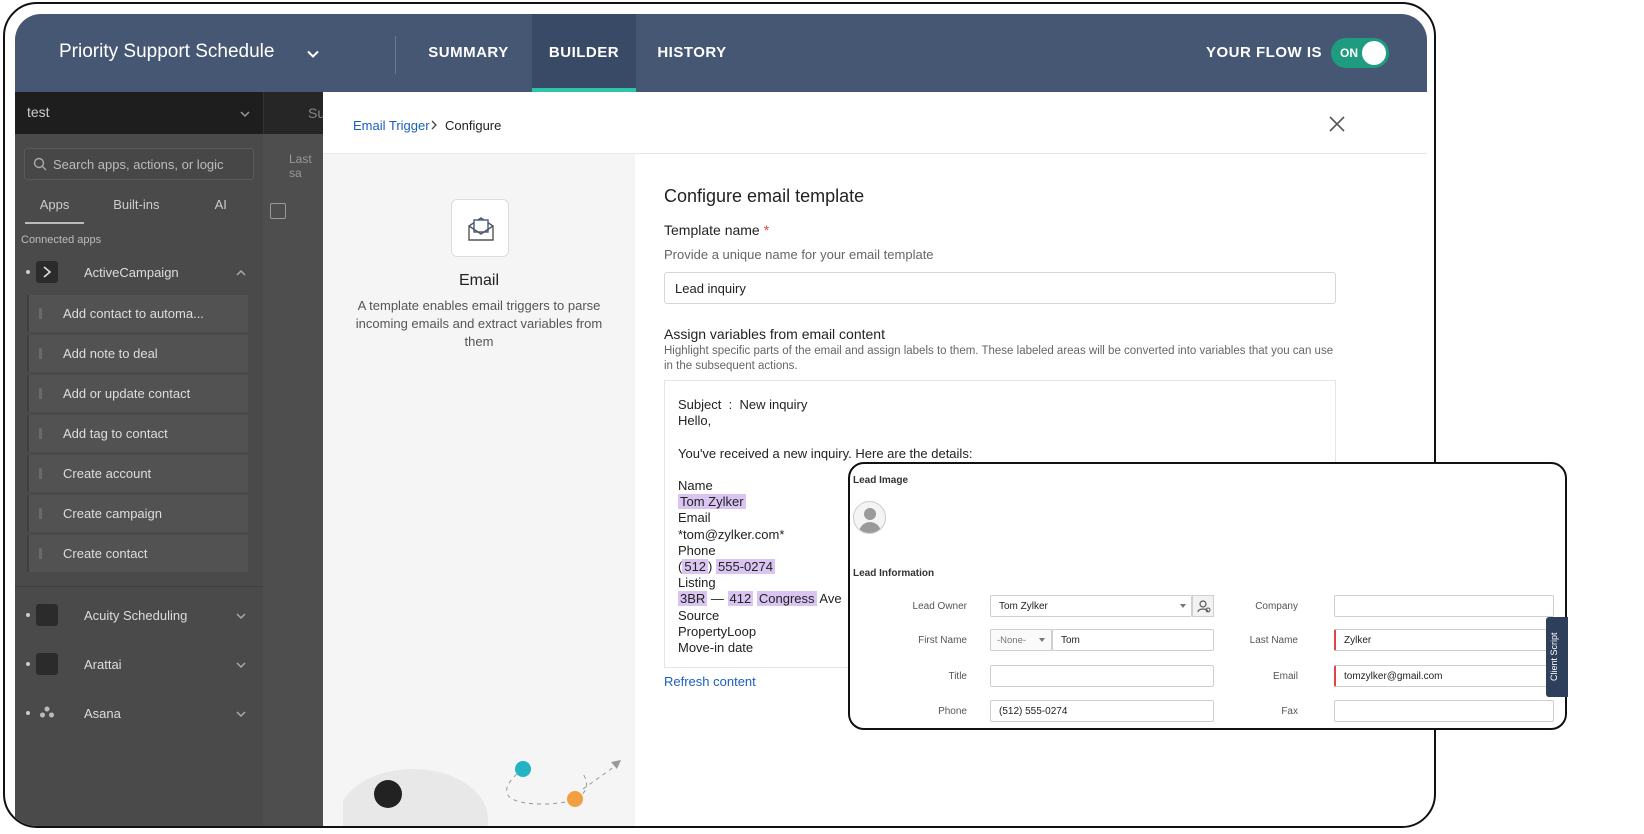  I want to click on builder-canvas-dimmed: Su Last sa, so click(294, 459).